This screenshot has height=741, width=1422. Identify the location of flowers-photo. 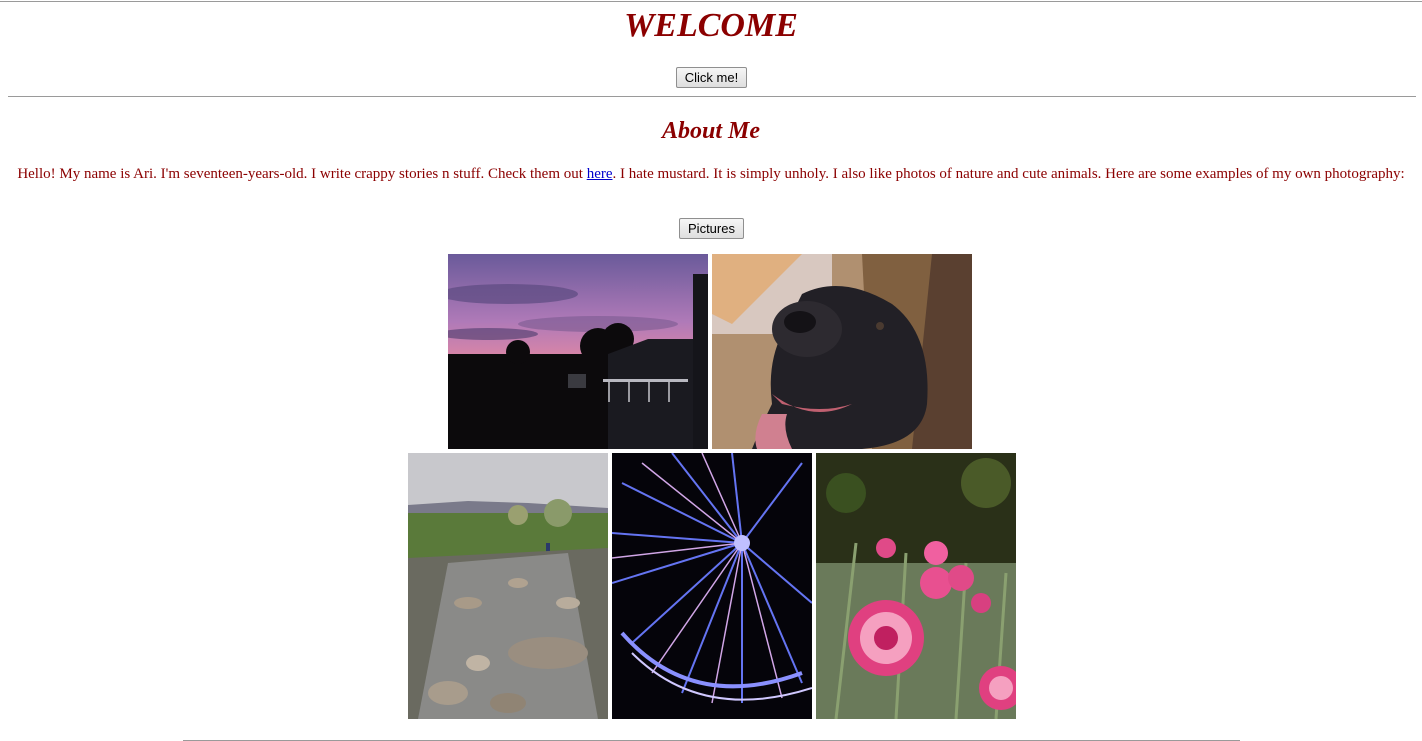
(916, 586).